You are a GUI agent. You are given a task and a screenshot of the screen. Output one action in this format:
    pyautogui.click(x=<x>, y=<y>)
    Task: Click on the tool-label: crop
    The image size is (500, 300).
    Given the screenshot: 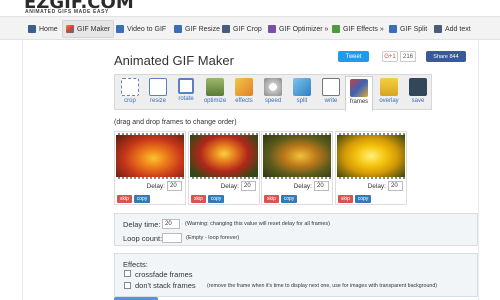 What is the action you would take?
    pyautogui.click(x=130, y=101)
    